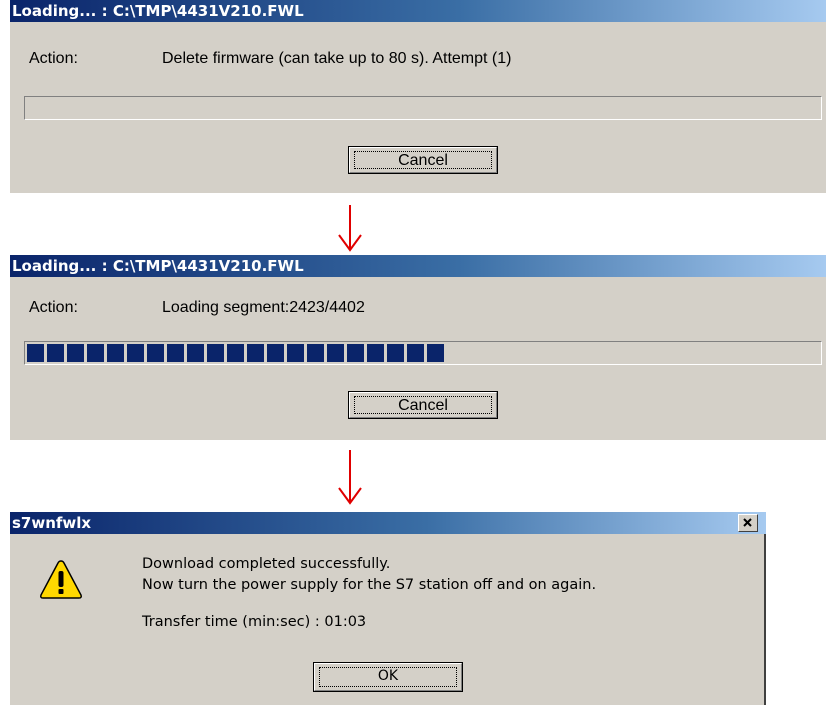 This screenshot has width=826, height=705. Describe the element at coordinates (388, 523) in the screenshot. I see `dialog-3-title-bar: s7wnfwlx` at that location.